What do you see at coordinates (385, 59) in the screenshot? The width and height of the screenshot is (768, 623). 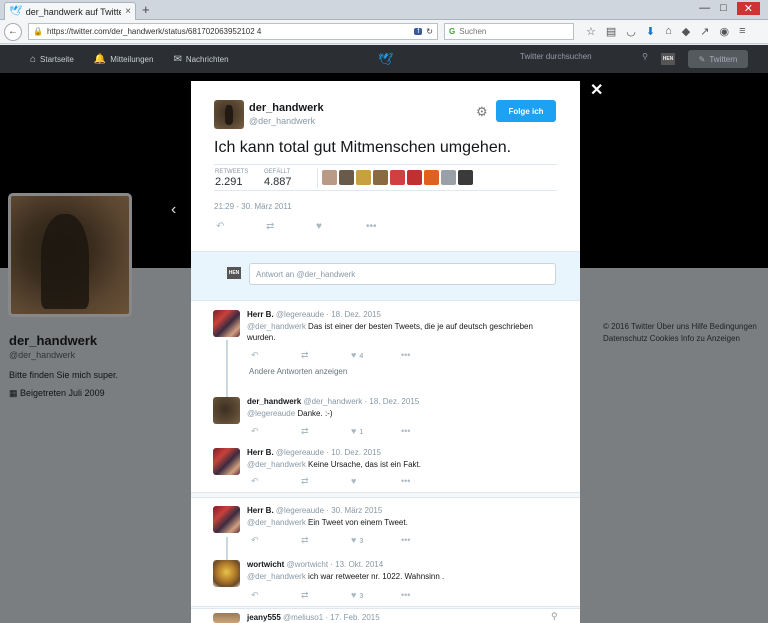 I see `twitter-logo-icon: 🕊` at bounding box center [385, 59].